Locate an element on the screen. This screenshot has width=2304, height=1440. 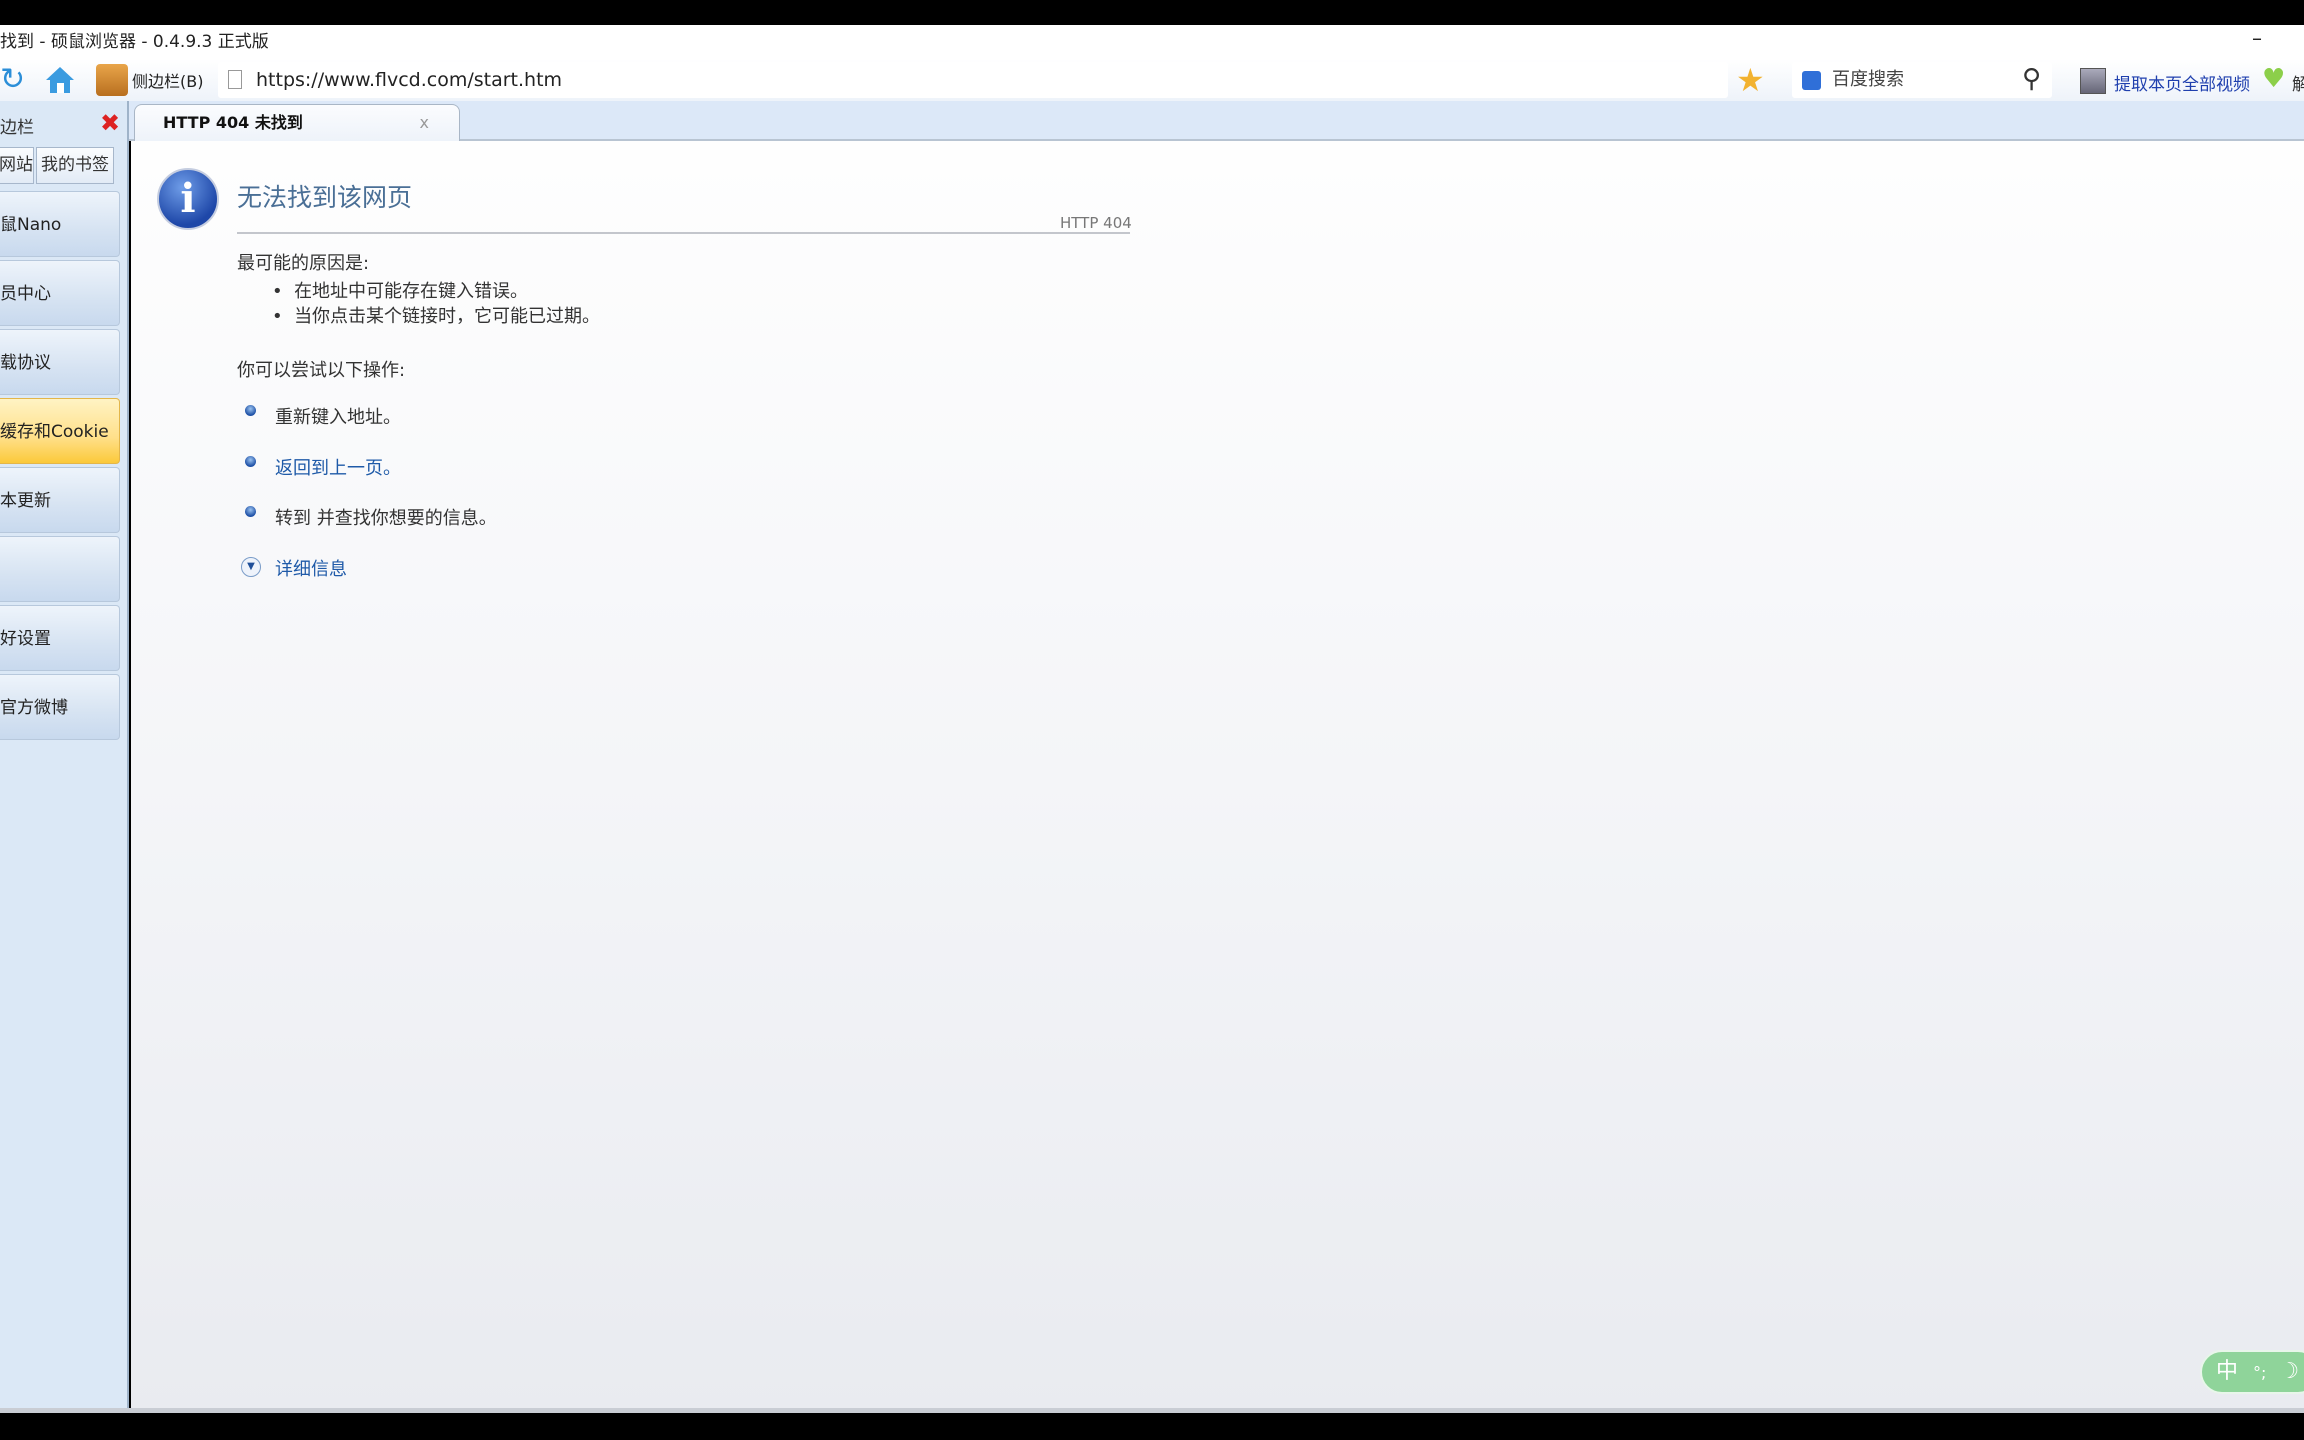
tab-title: HTTP 404 未找到 is located at coordinates (233, 122).